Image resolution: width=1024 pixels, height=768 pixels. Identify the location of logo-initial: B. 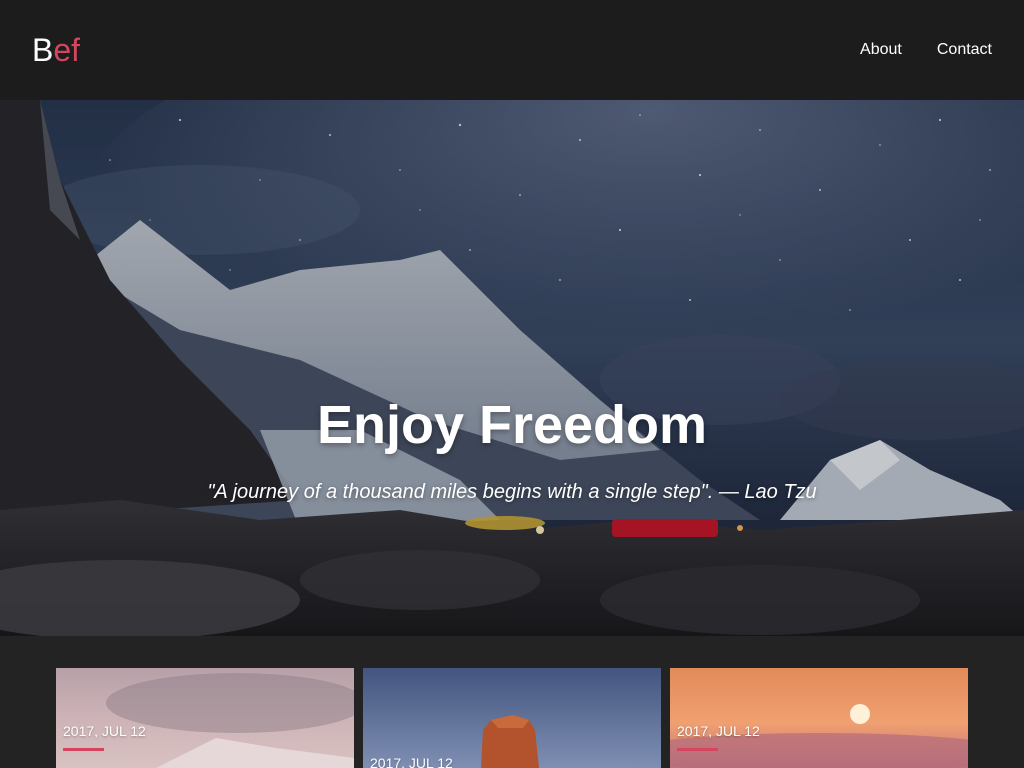
(43, 50).